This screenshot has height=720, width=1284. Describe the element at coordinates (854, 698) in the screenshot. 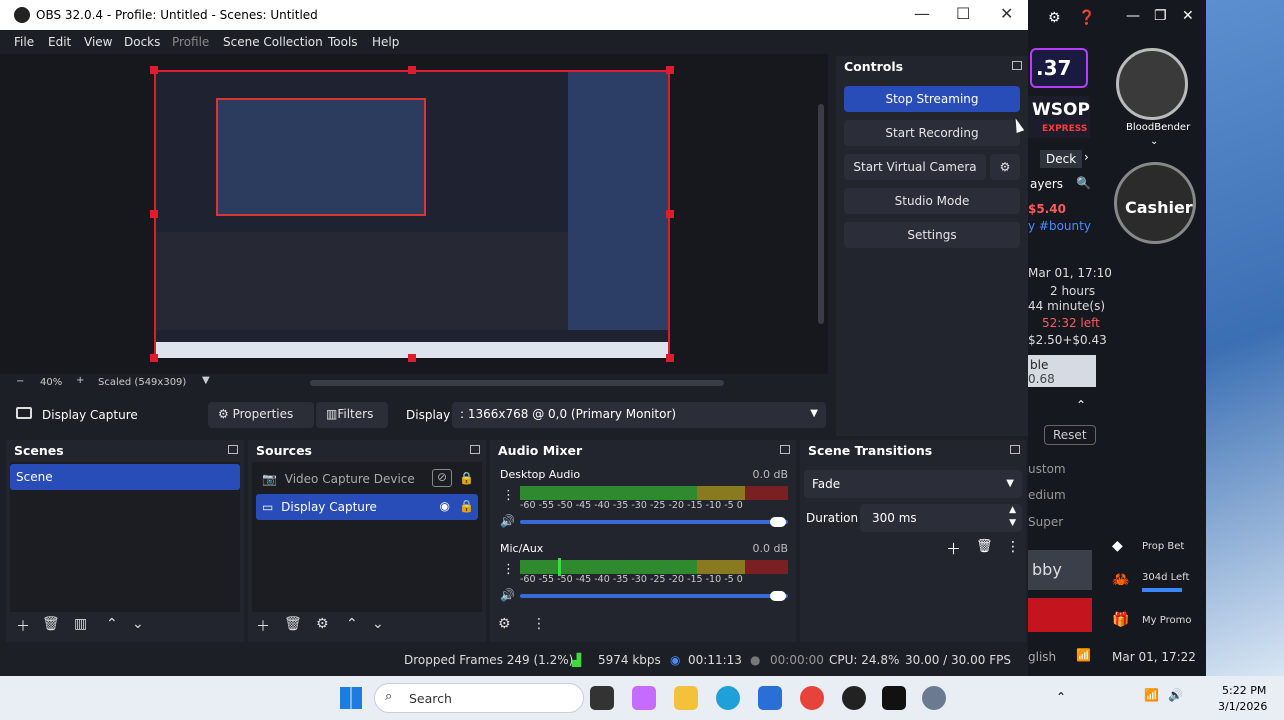

I see `obs-icon` at that location.